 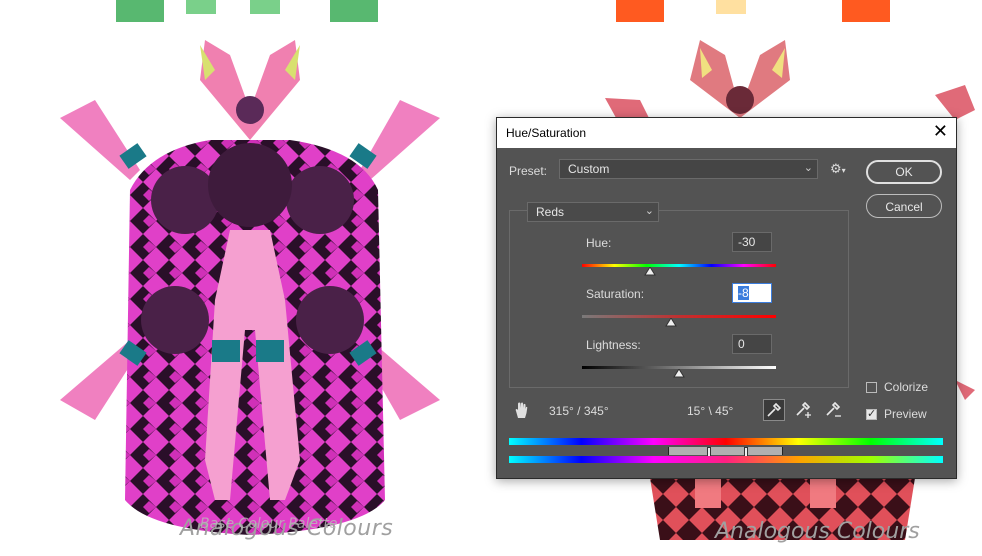 I want to click on range-handle-outer-right, so click(x=782, y=451).